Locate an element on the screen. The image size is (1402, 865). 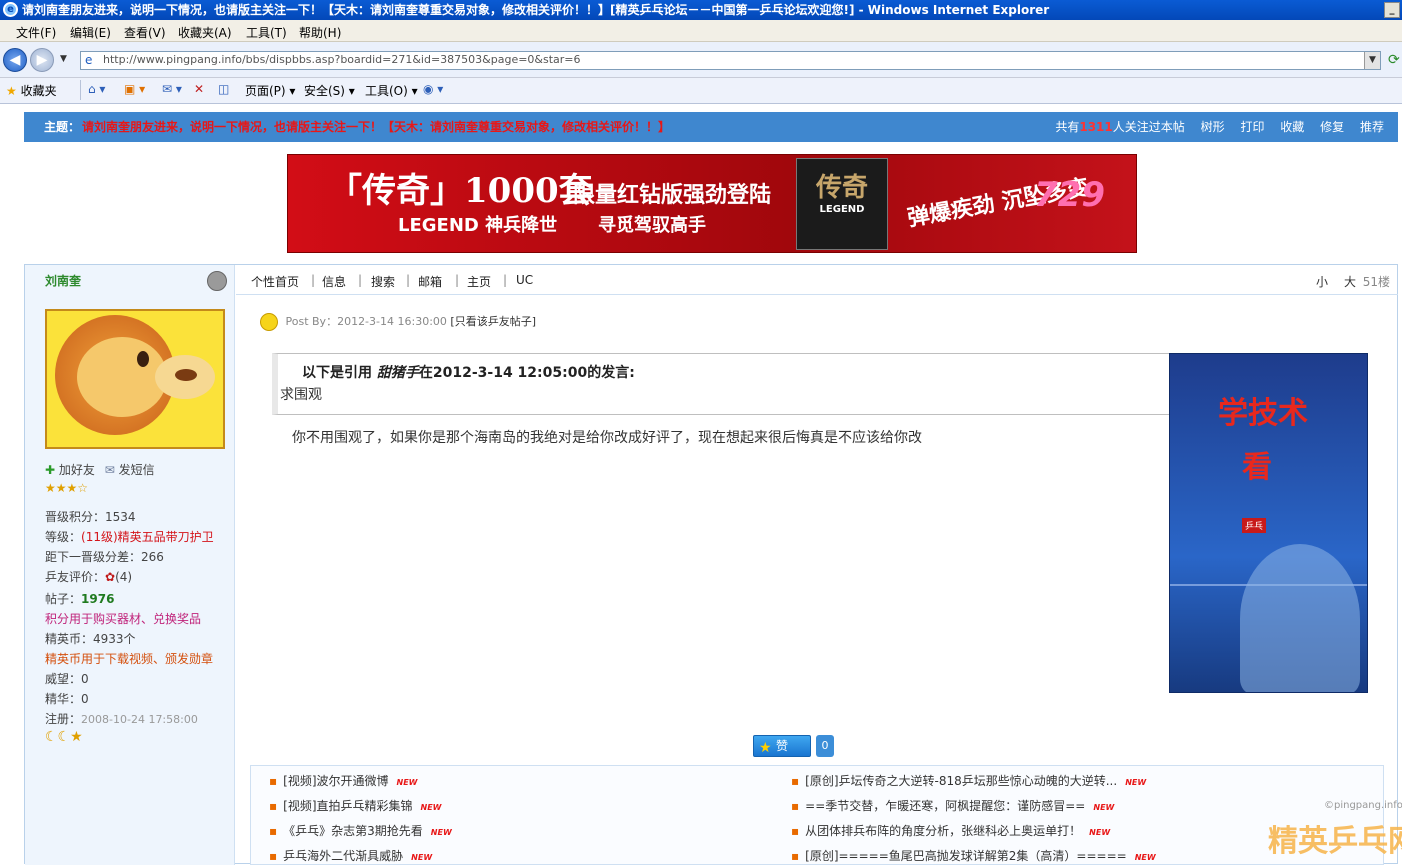
grade-label: 等级： is located at coordinates (63, 537).